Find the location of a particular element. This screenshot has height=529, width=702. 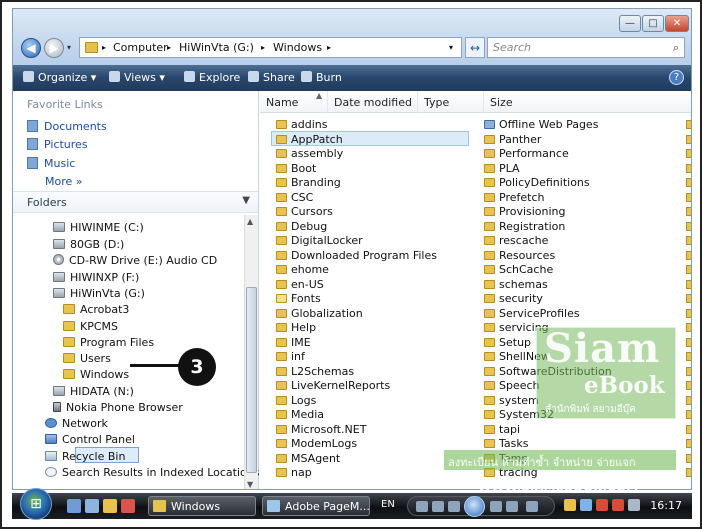

refresh-button: ↔ is located at coordinates (475, 47).